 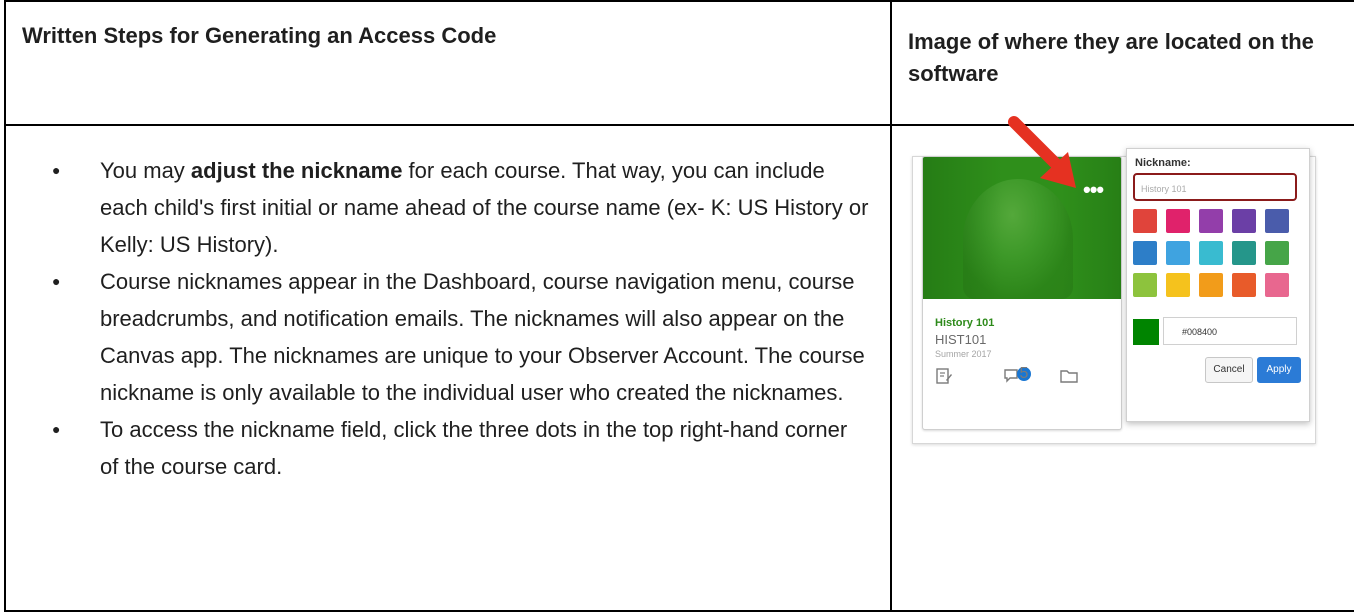 I want to click on cancel-button: Cancel, so click(x=1229, y=370).